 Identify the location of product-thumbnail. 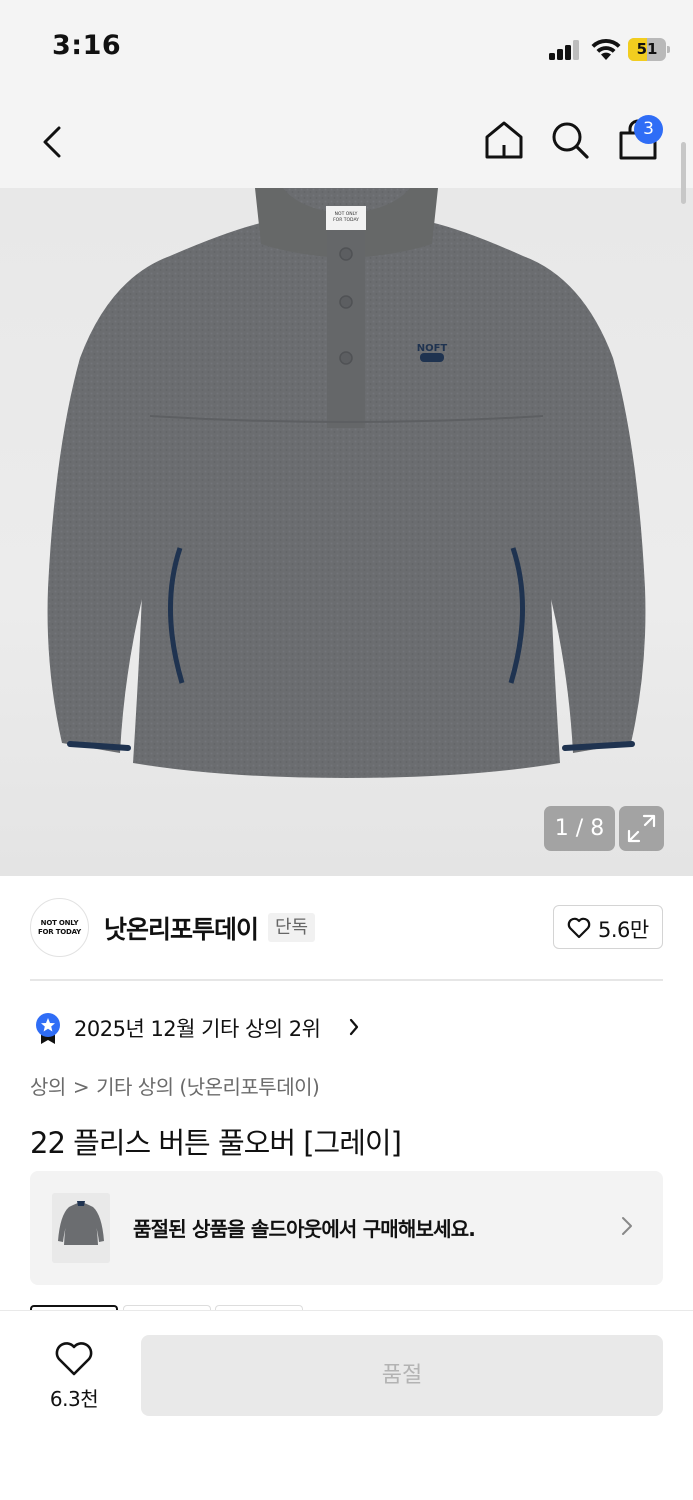
(81, 1228).